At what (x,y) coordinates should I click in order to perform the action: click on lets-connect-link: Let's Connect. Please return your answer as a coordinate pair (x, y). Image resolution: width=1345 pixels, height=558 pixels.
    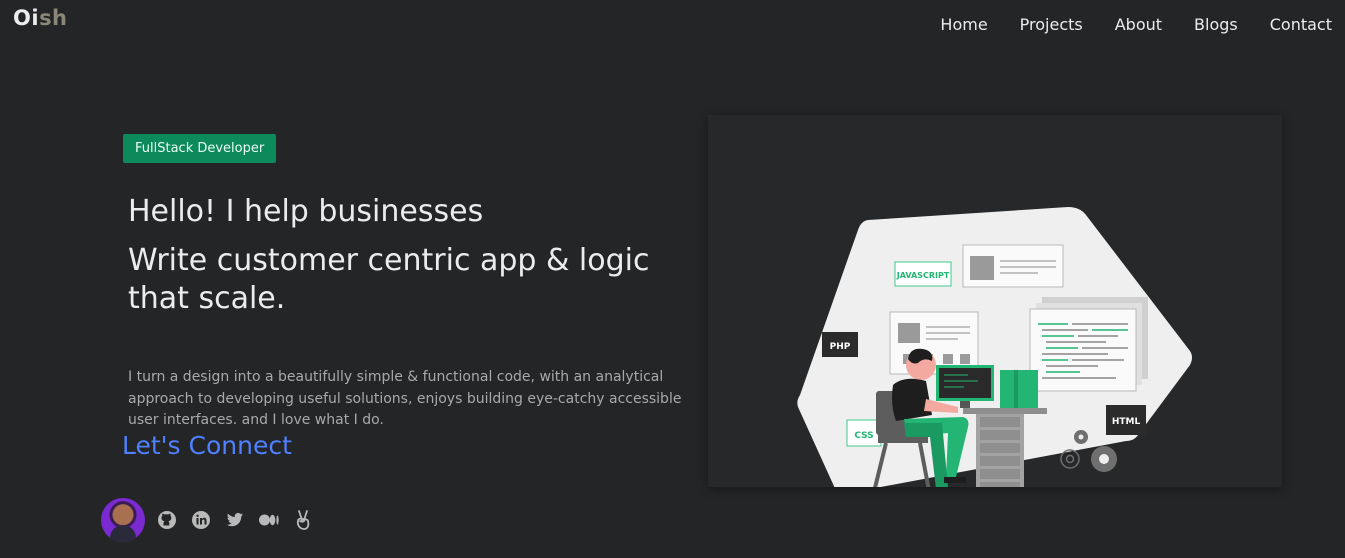
    Looking at the image, I should click on (207, 445).